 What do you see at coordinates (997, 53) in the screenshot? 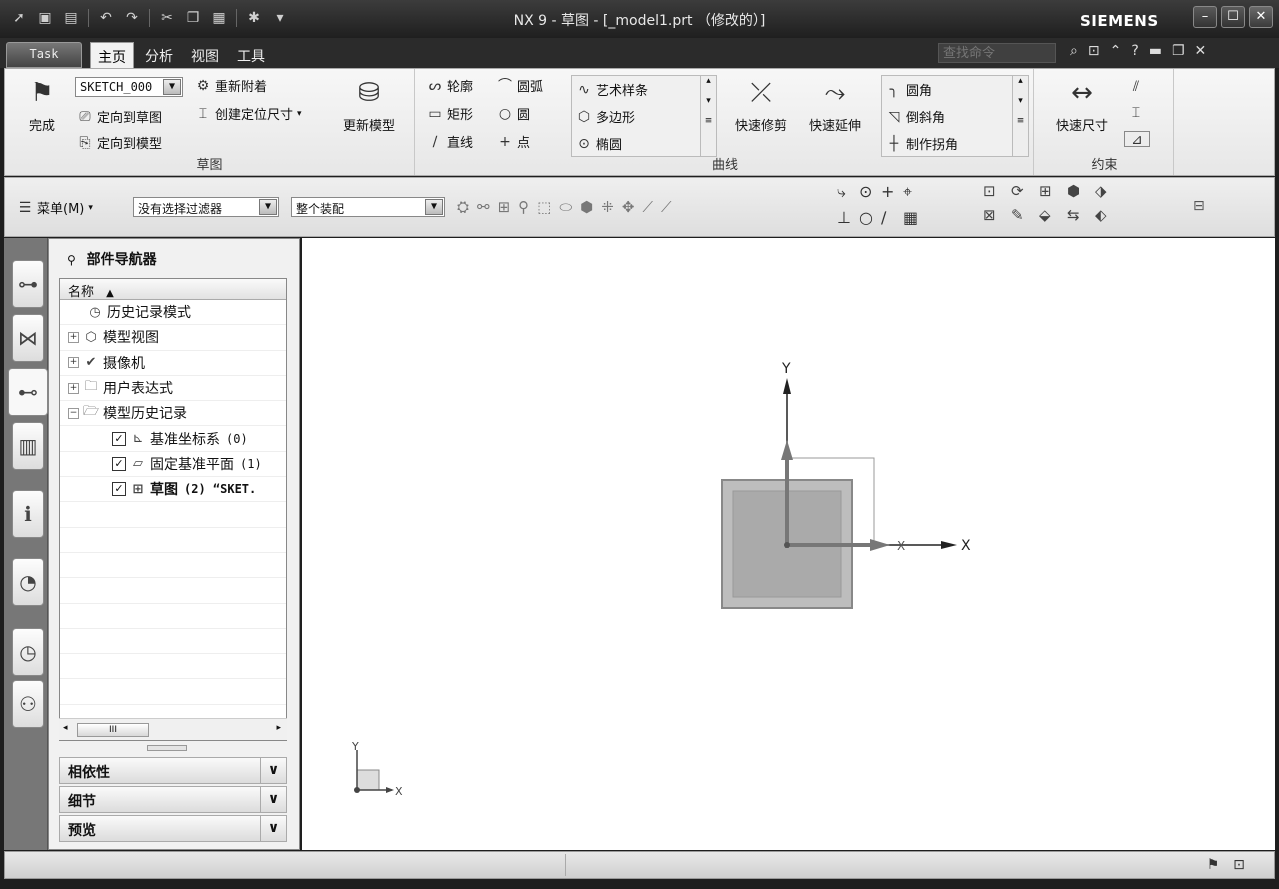
I see `command-search-input` at bounding box center [997, 53].